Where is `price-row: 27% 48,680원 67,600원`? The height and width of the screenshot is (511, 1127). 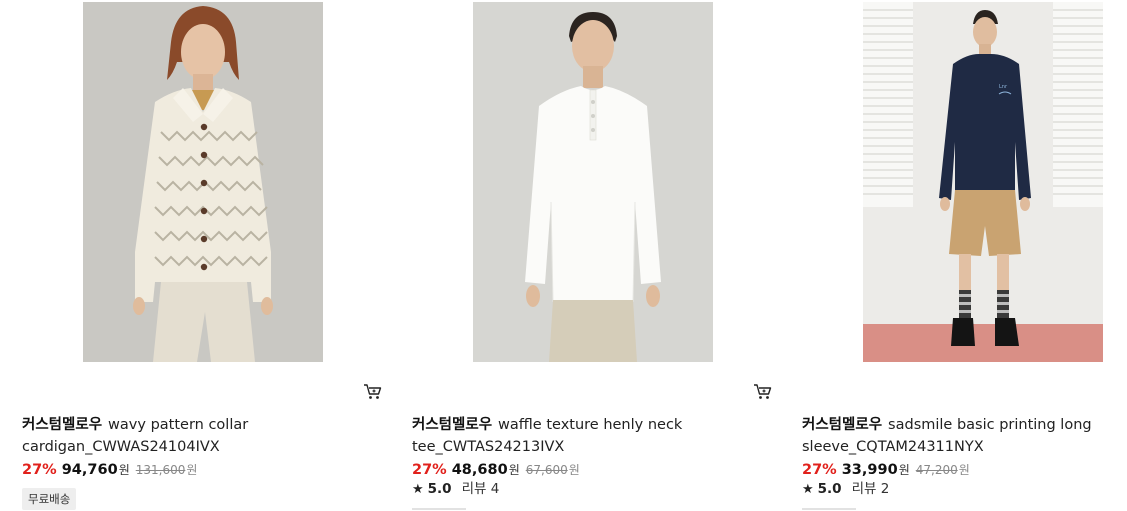
price-row: 27% 48,680원 67,600원 is located at coordinates (496, 470).